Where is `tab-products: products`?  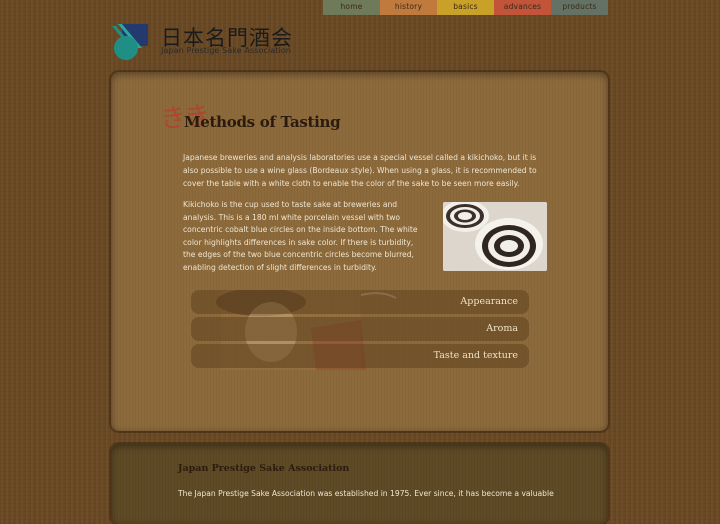 tab-products: products is located at coordinates (579, 7).